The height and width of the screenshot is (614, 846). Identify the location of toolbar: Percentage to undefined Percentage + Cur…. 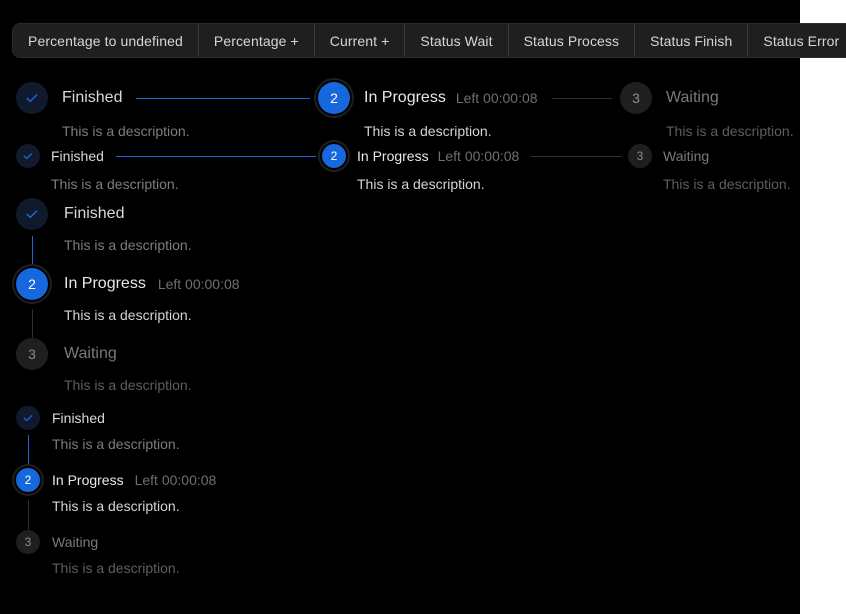
(429, 40).